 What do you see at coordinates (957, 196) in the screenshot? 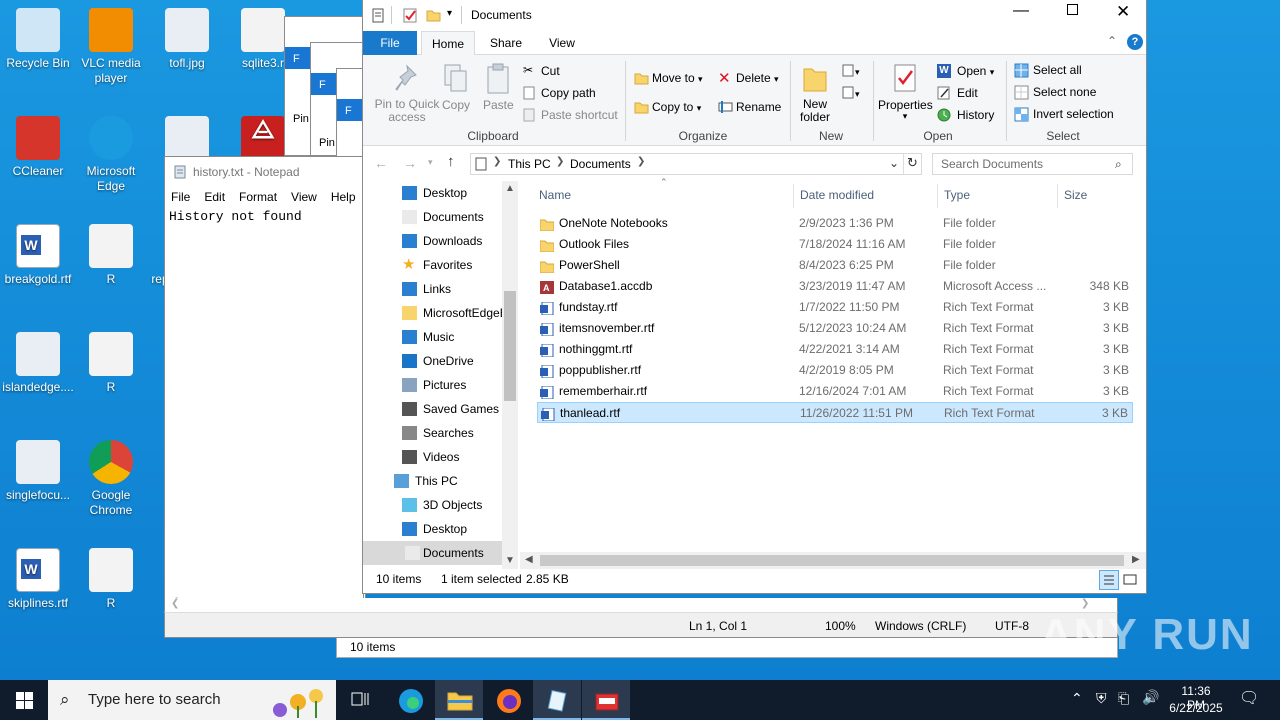
I see `column-header-type: Type` at bounding box center [957, 196].